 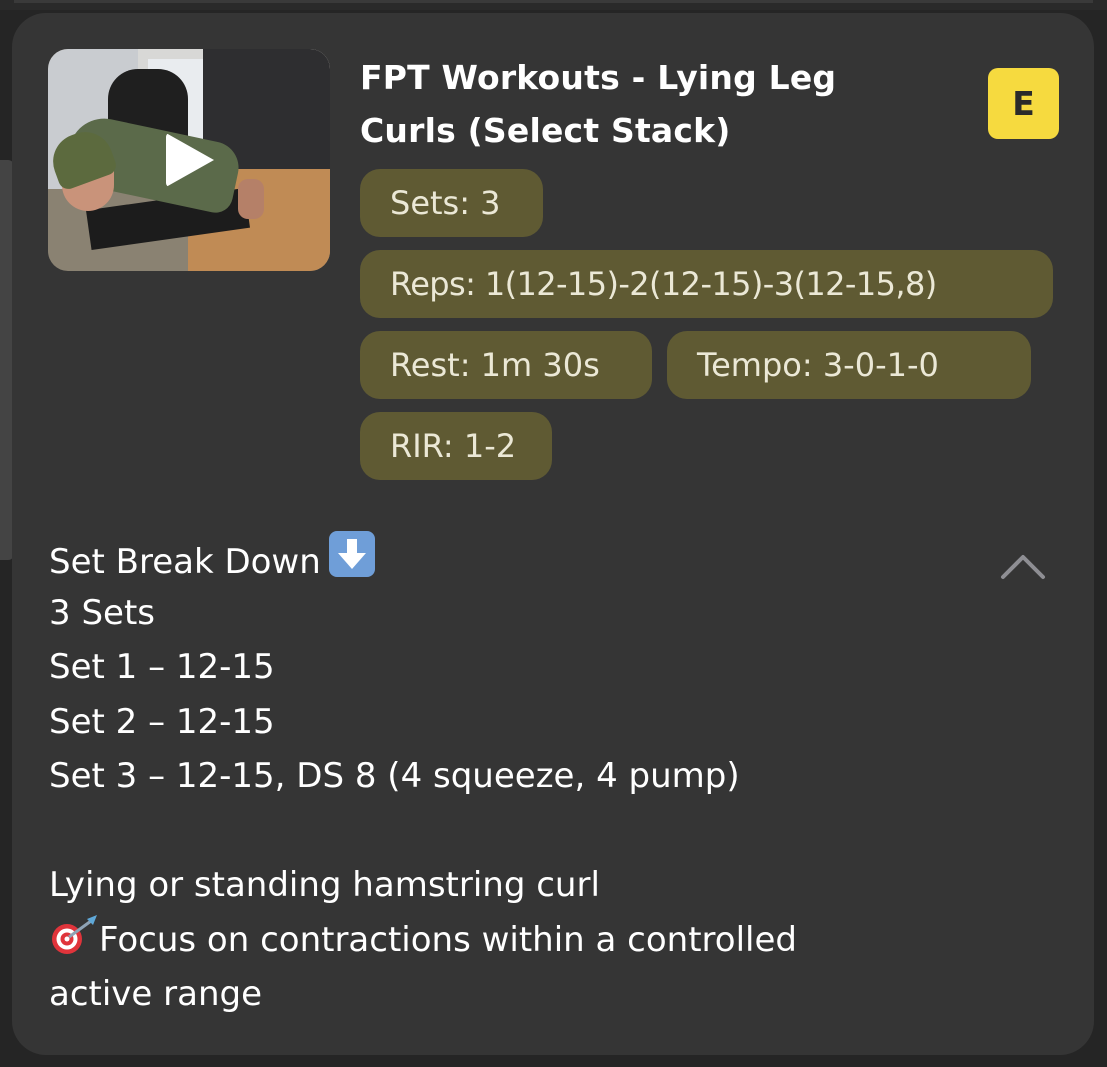 What do you see at coordinates (162, 721) in the screenshot?
I see `description-line: Set 2 – 12-15` at bounding box center [162, 721].